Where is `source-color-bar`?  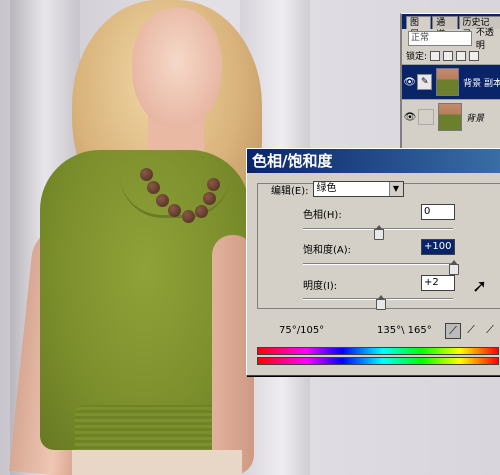 source-color-bar is located at coordinates (378, 351).